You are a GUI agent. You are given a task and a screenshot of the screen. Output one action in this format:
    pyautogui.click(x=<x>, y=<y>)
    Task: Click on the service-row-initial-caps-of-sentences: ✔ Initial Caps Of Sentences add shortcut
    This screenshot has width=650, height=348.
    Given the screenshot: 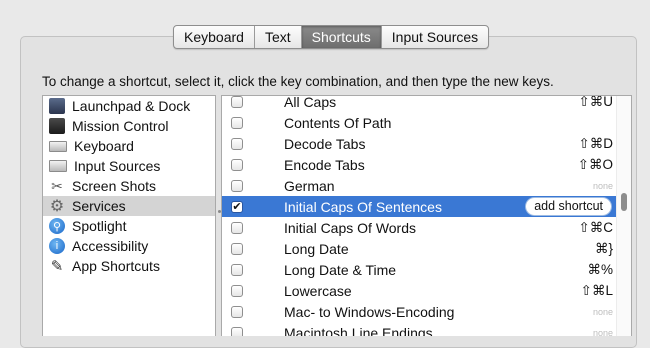 What is the action you would take?
    pyautogui.click(x=419, y=206)
    